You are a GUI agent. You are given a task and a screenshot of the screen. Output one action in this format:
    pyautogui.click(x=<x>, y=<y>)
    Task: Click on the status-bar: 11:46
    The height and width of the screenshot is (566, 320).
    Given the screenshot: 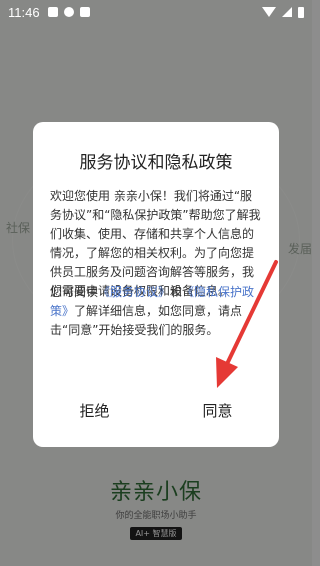 What is the action you would take?
    pyautogui.click(x=156, y=12)
    